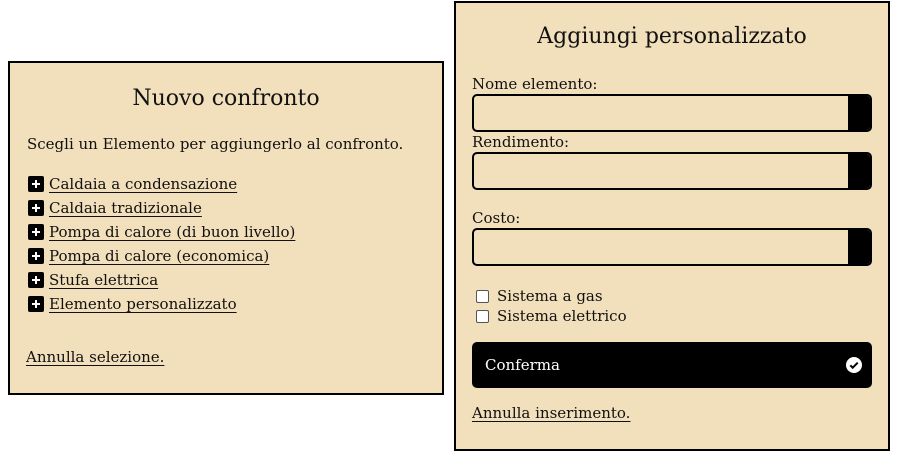 The height and width of the screenshot is (451, 900). What do you see at coordinates (672, 365) in the screenshot?
I see `confirm-button: Conferma` at bounding box center [672, 365].